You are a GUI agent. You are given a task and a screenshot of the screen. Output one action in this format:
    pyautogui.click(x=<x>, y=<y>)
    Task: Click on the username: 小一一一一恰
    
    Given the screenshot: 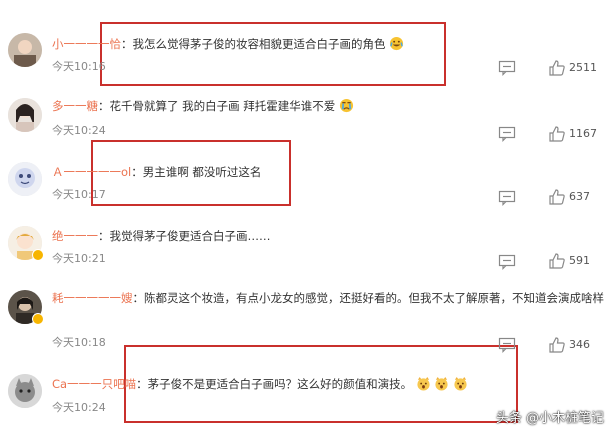 What is the action you would take?
    pyautogui.click(x=86, y=44)
    